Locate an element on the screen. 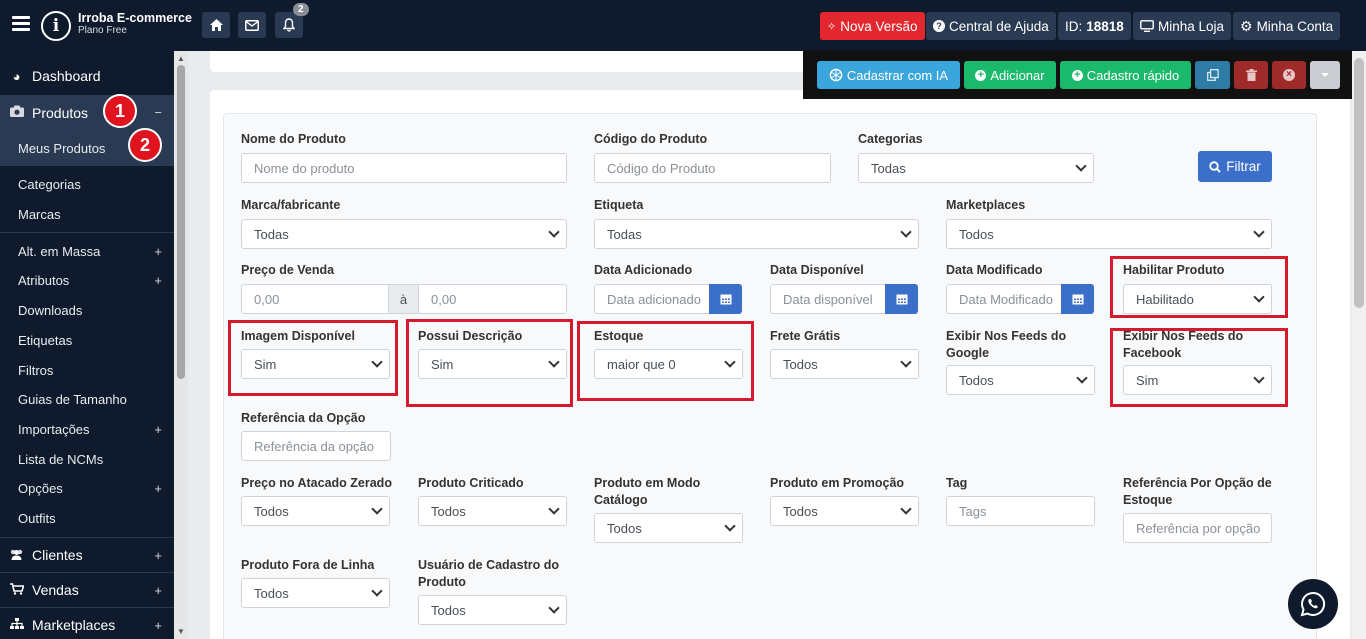 This screenshot has width=1366, height=639. minha-conta-button: ⚙ Minha Conta is located at coordinates (1287, 26).